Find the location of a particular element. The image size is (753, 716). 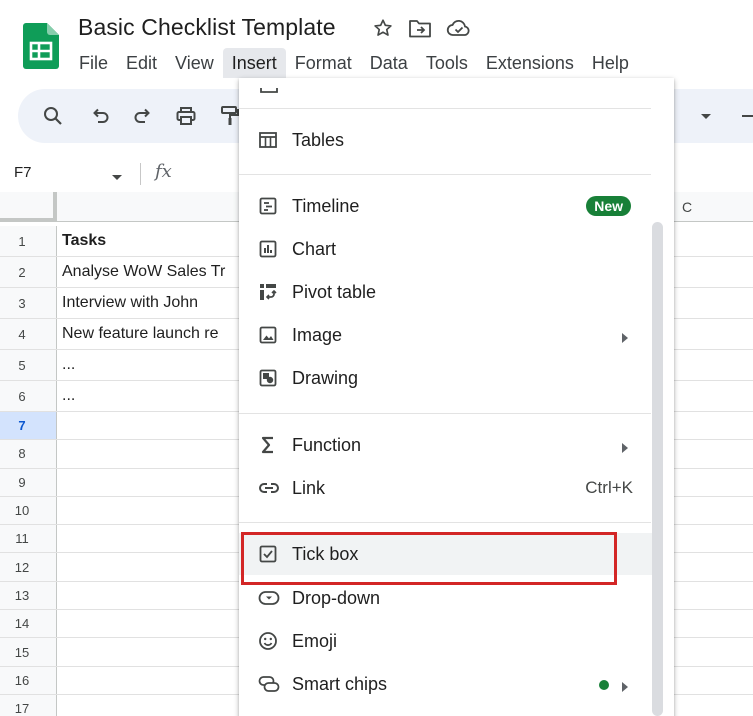

menu-data: Data is located at coordinates (389, 63).